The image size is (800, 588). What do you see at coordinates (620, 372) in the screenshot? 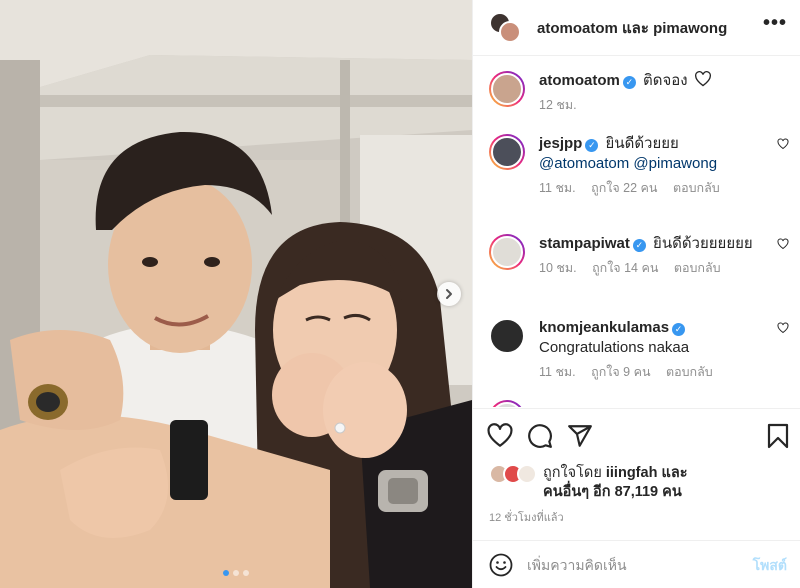
I see `comment-likes: ถูกใจ 9 คน` at bounding box center [620, 372].